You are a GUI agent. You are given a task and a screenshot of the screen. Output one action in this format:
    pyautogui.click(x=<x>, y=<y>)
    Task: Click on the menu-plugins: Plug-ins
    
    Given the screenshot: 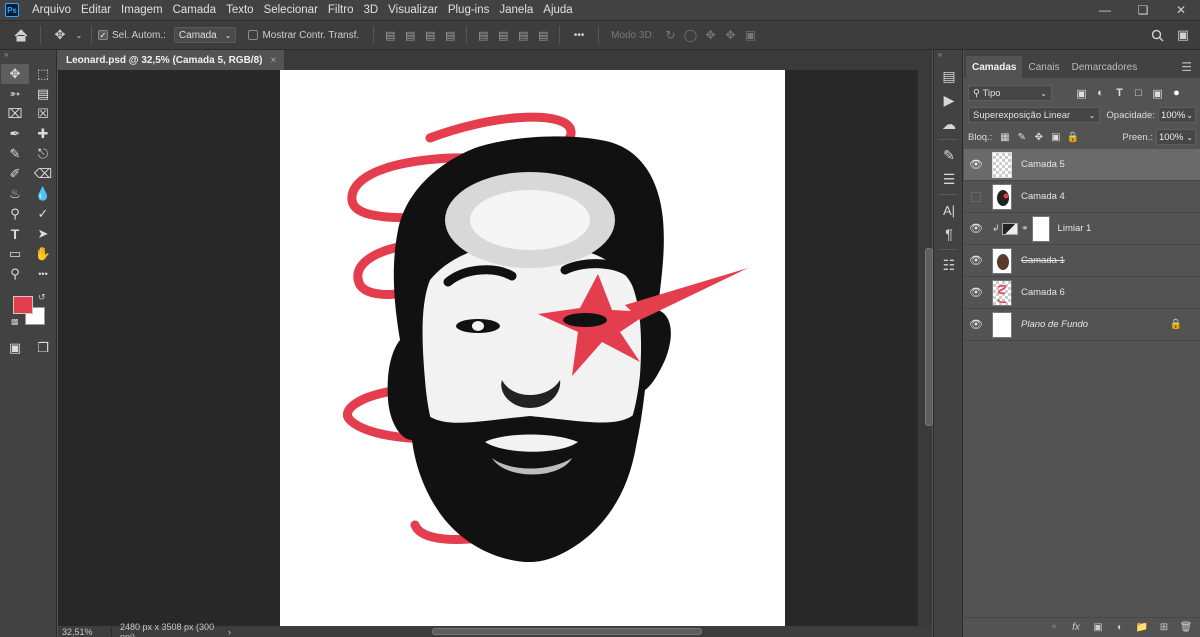 What is the action you would take?
    pyautogui.click(x=469, y=10)
    